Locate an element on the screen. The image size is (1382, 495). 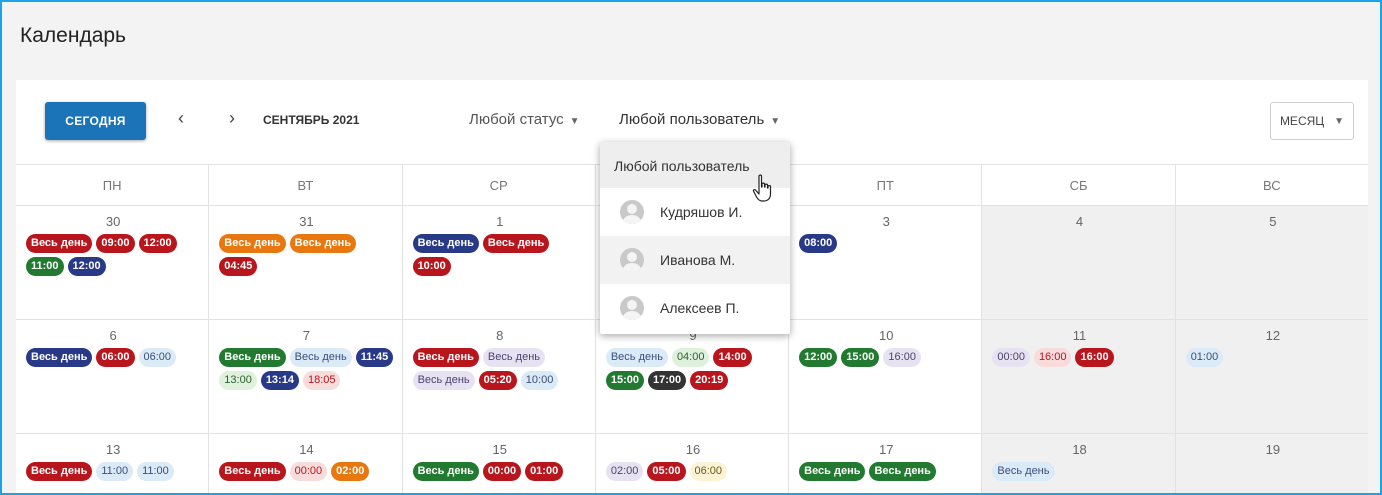
day-cell: 7 Весь день Весь день 11:45 13:00 13:14 18:05 is located at coordinates (306, 376).